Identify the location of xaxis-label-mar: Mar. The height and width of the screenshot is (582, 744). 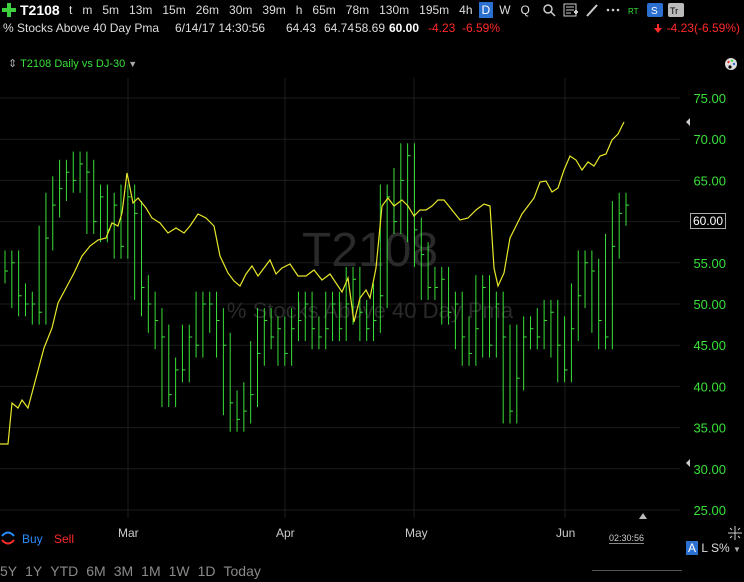
(128, 533).